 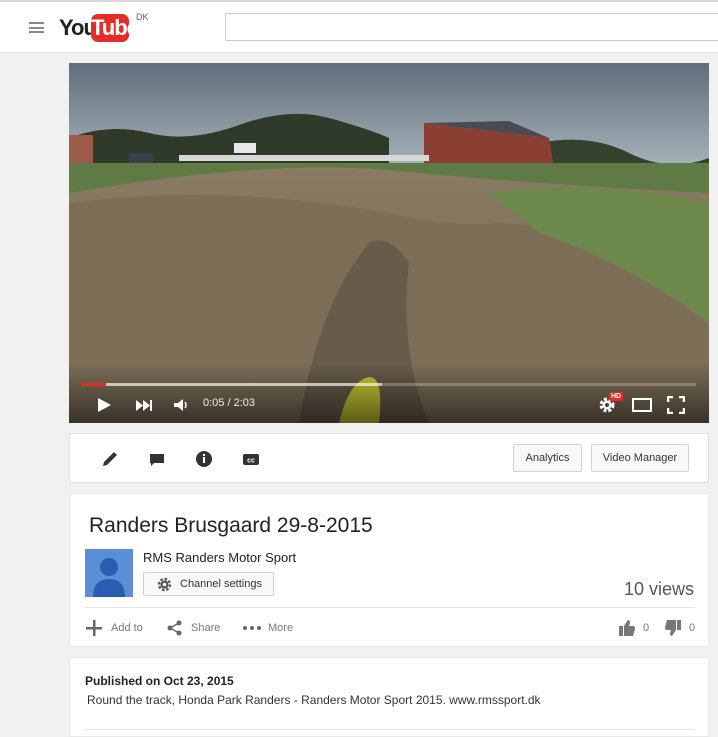 I want to click on view-count: 10 views, so click(x=658, y=589).